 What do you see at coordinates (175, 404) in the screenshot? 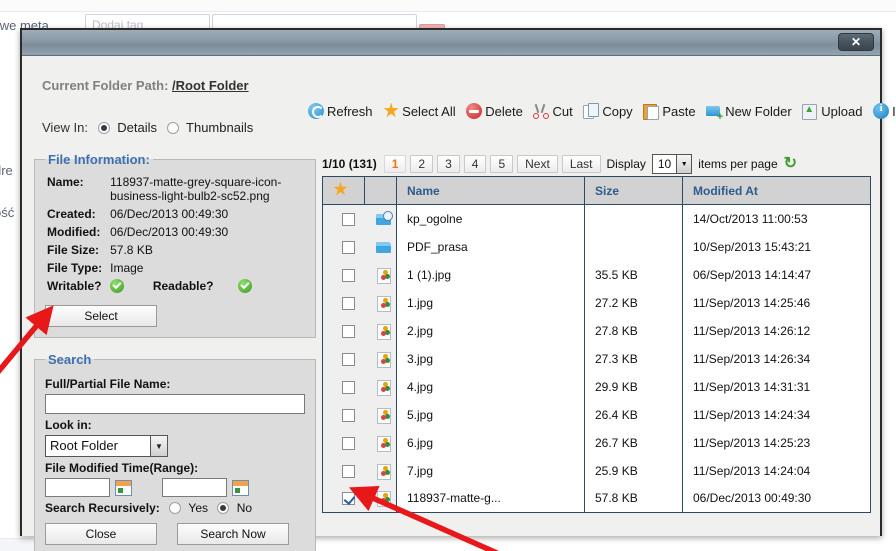
I see `search-filename-input` at bounding box center [175, 404].